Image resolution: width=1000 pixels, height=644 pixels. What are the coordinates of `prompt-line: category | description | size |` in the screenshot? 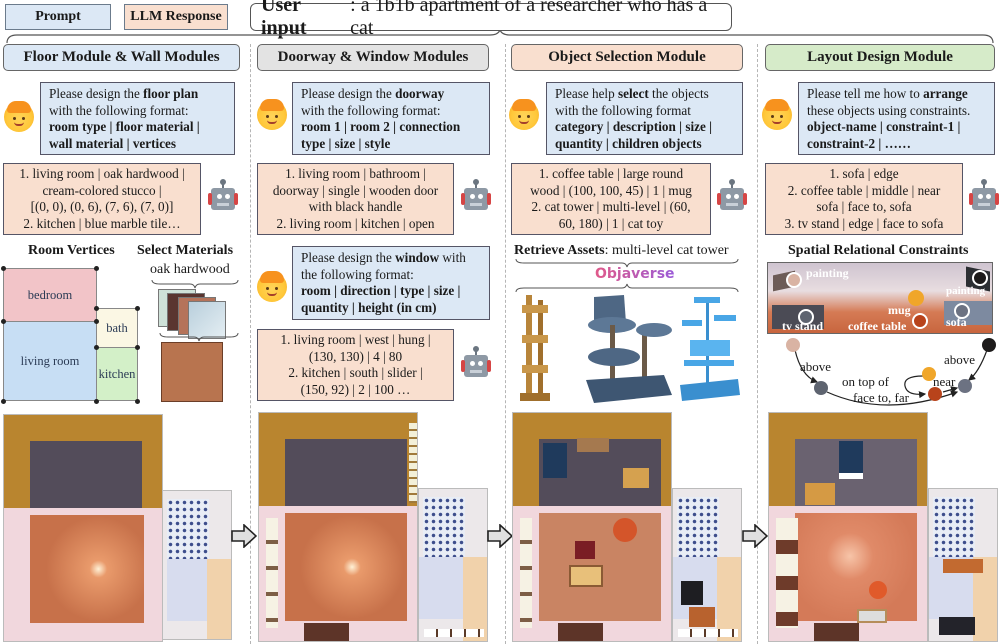 It's located at (644, 127).